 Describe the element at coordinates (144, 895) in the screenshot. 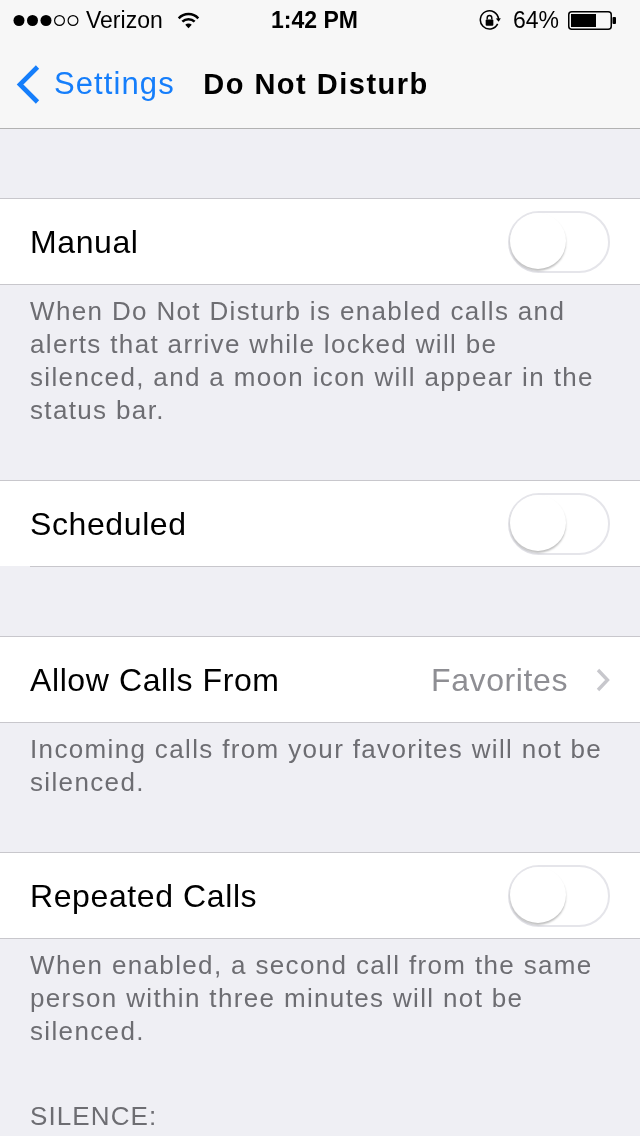

I see `row-label: Repeated Calls` at that location.